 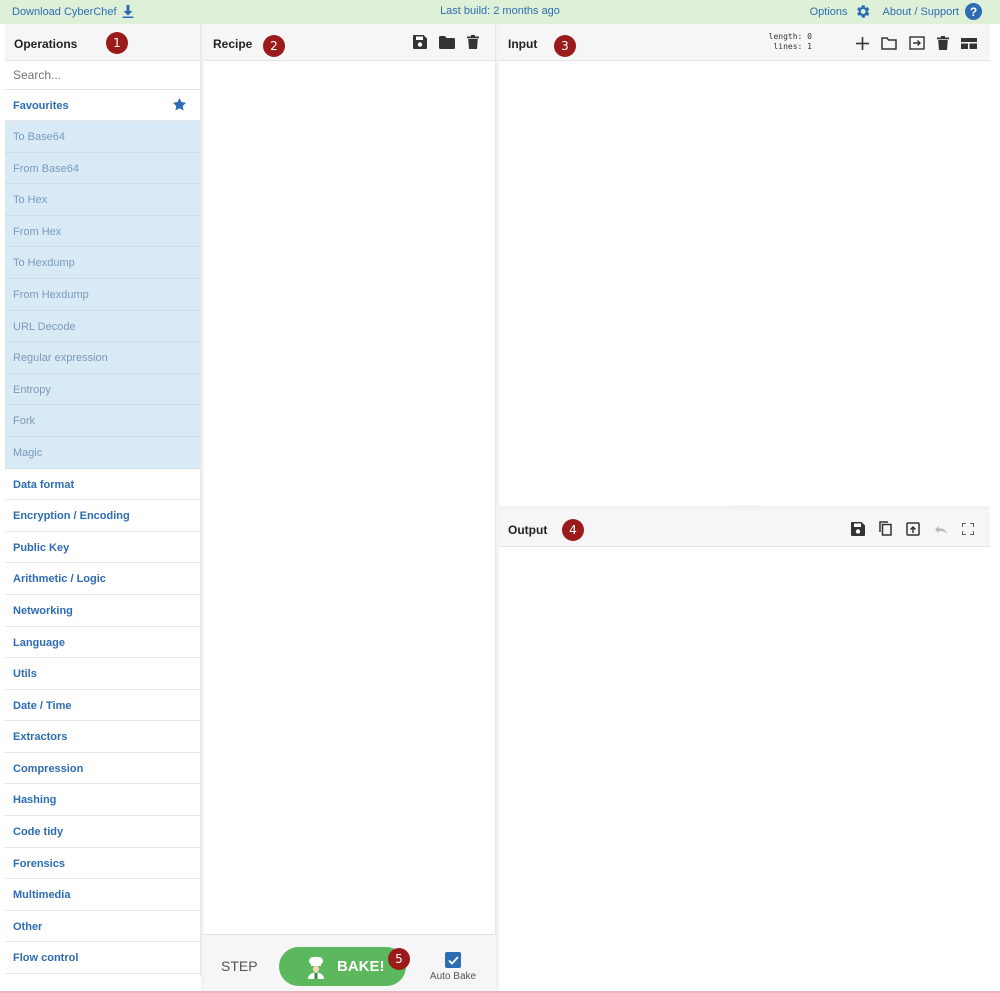 What do you see at coordinates (128, 11) in the screenshot?
I see `download-icon` at bounding box center [128, 11].